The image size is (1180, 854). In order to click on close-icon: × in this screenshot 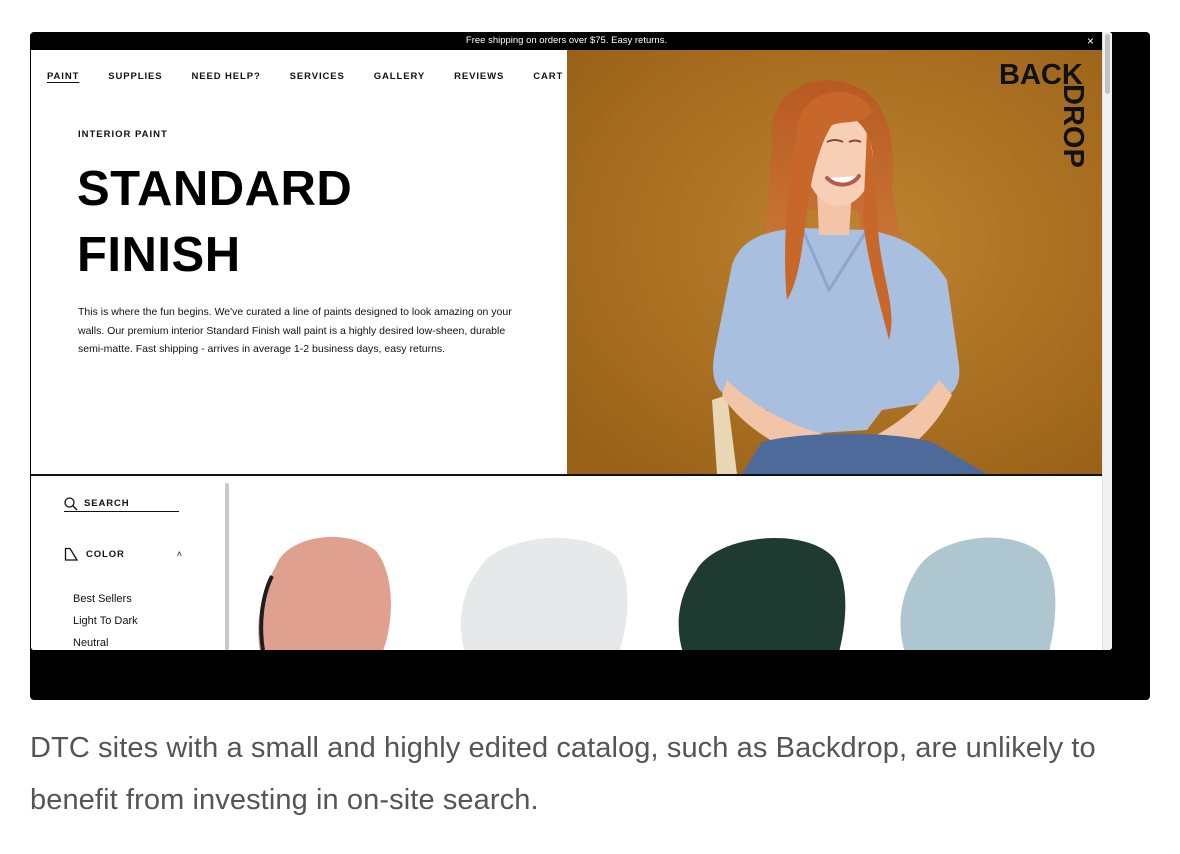, I will do `click(1090, 41)`.